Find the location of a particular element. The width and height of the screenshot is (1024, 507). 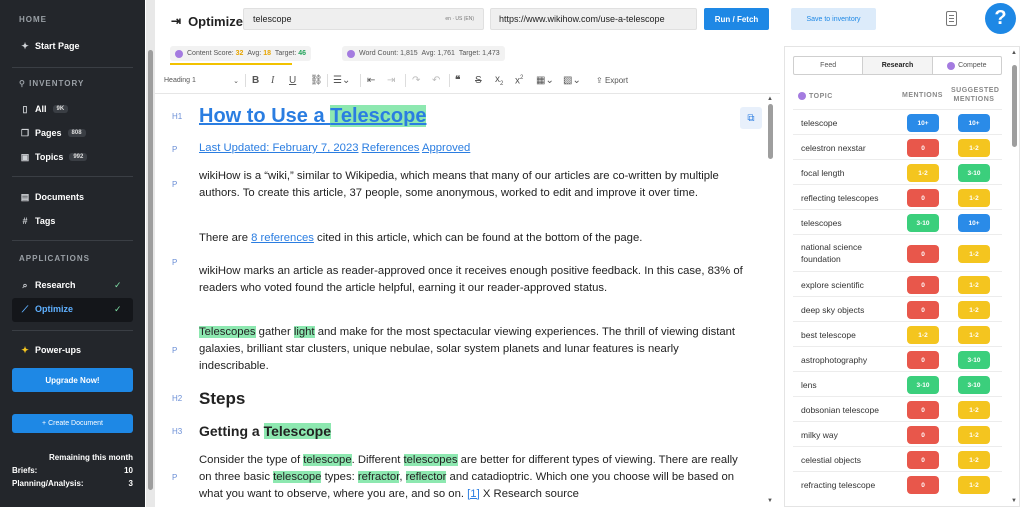

article-h1: How to Use a Telescope is located at coordinates (471, 116).